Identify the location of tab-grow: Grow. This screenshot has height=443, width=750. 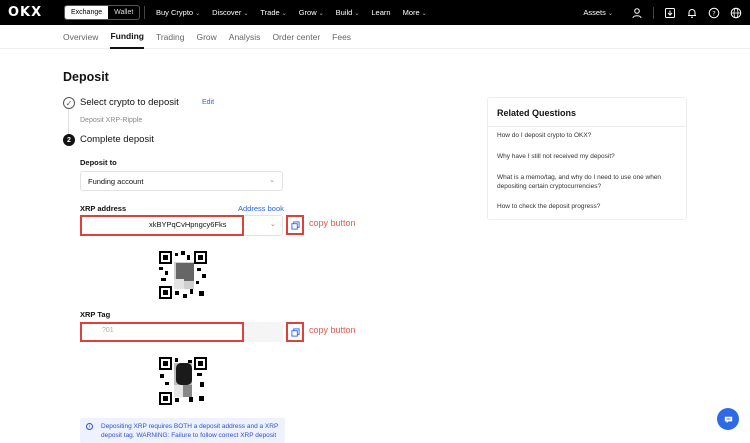
(206, 37).